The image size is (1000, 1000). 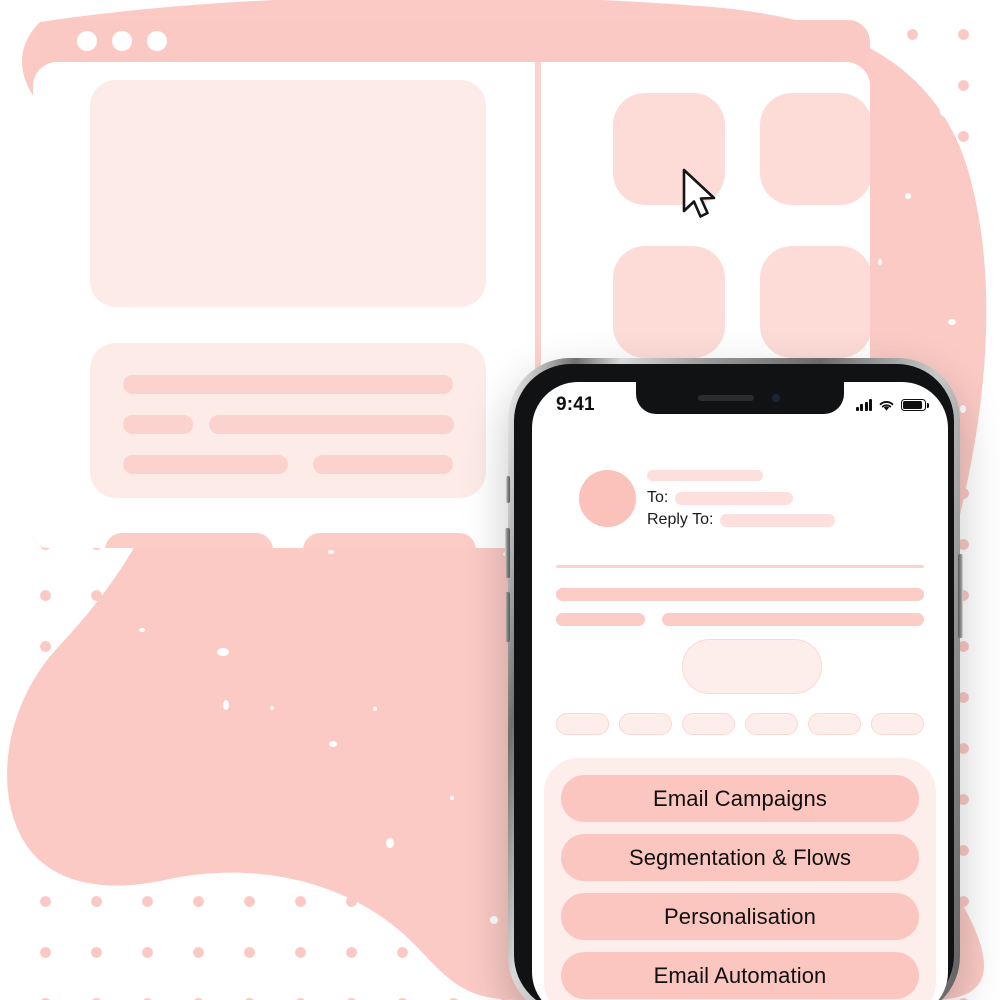 I want to click on menu-item-segmentation-flows: Segmentation & Flows, so click(x=740, y=857).